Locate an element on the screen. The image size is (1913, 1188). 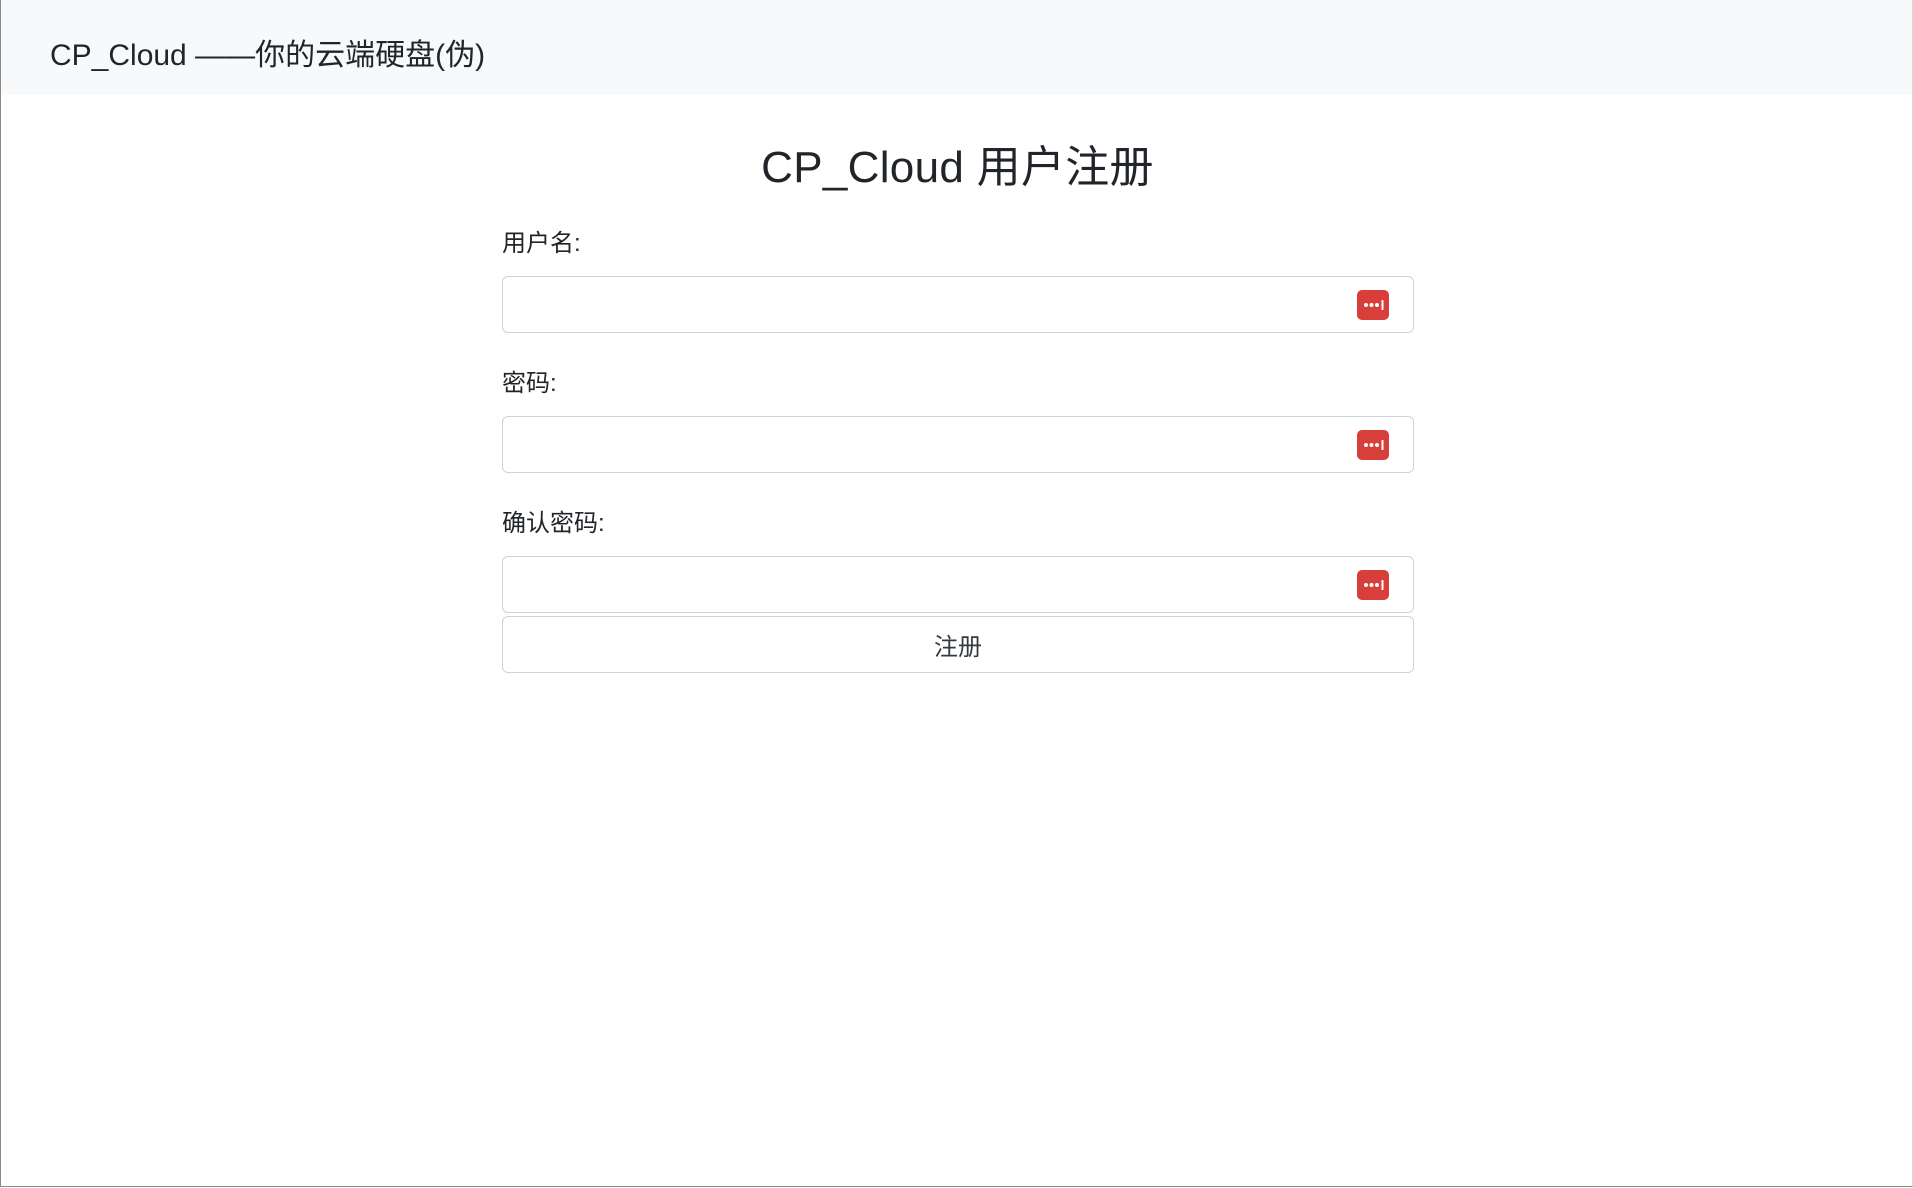
username-field-wrapper is located at coordinates (958, 304).